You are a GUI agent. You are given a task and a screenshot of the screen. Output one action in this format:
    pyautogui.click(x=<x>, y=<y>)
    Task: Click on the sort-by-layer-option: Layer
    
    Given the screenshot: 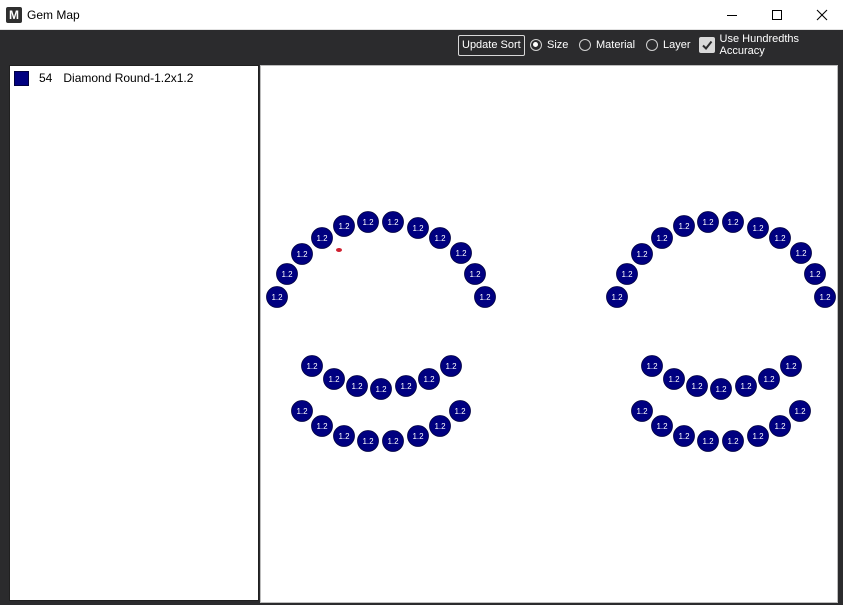 What is the action you would take?
    pyautogui.click(x=668, y=45)
    